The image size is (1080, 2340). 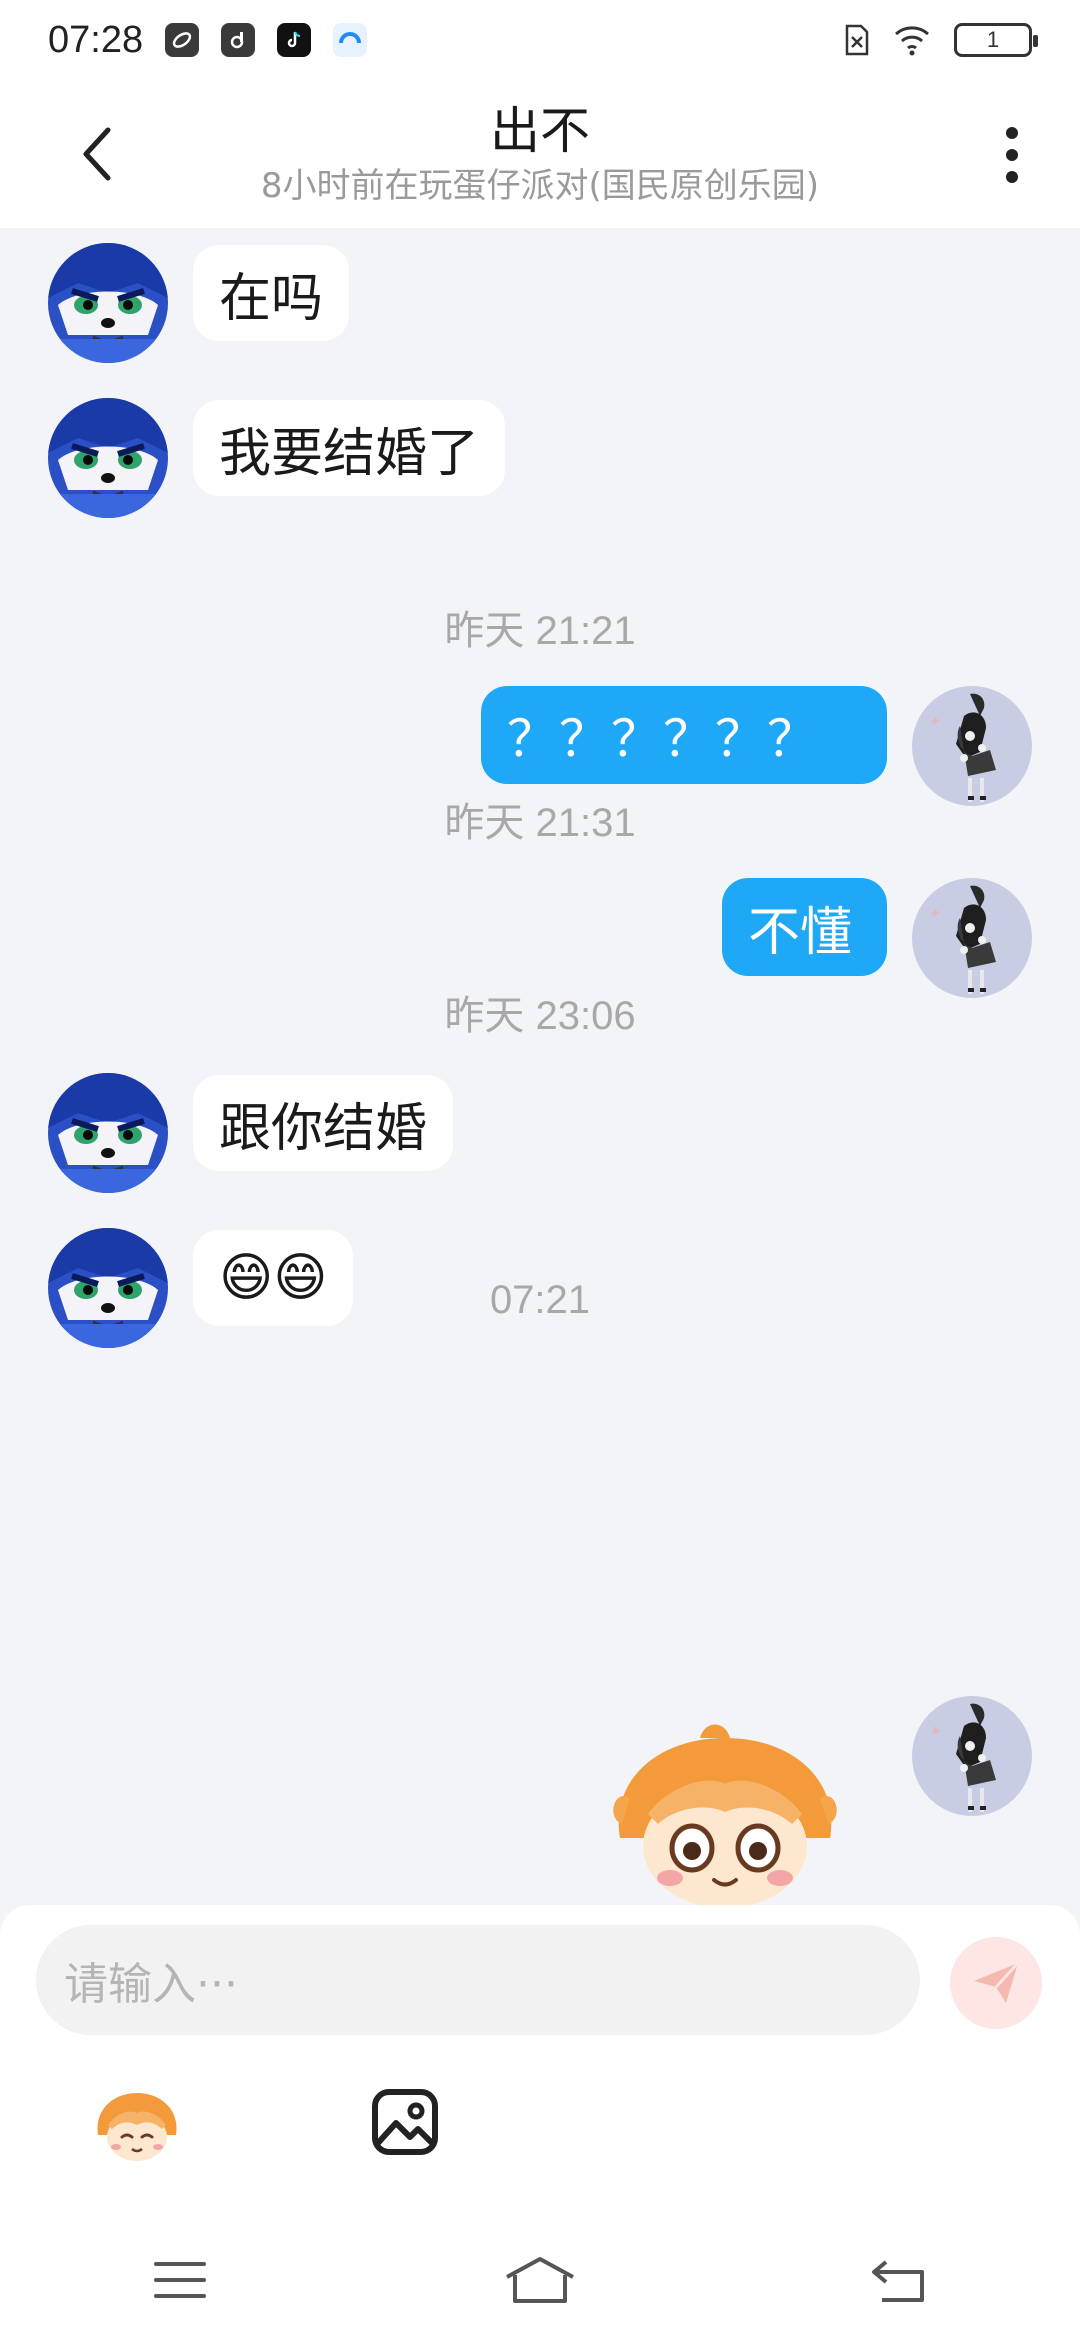 What do you see at coordinates (182, 40) in the screenshot?
I see `link-app-icon` at bounding box center [182, 40].